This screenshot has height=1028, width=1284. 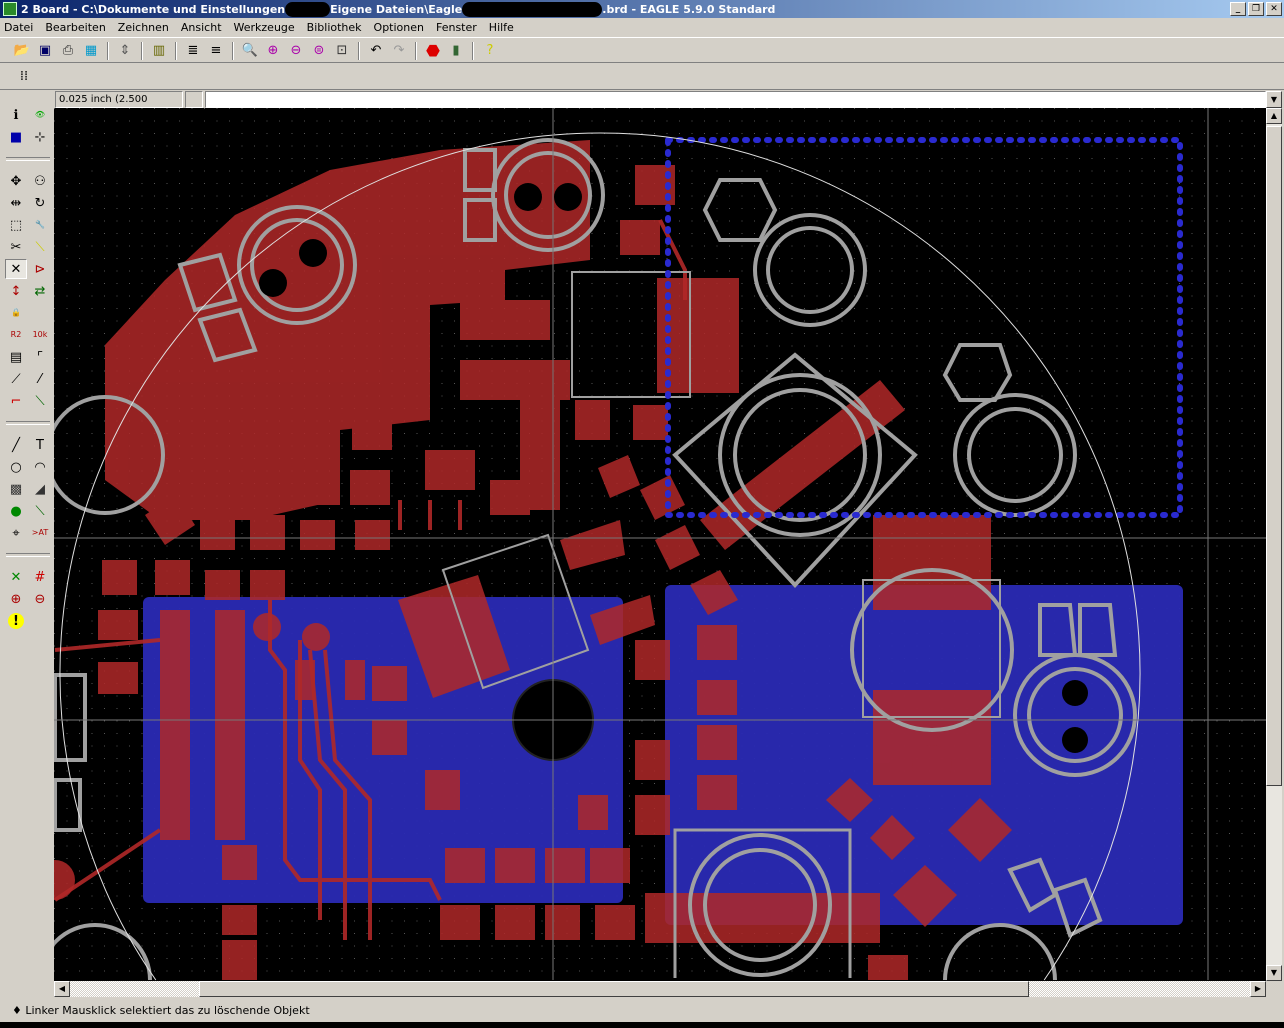 I want to click on wire-icon: ╱, so click(x=16, y=445).